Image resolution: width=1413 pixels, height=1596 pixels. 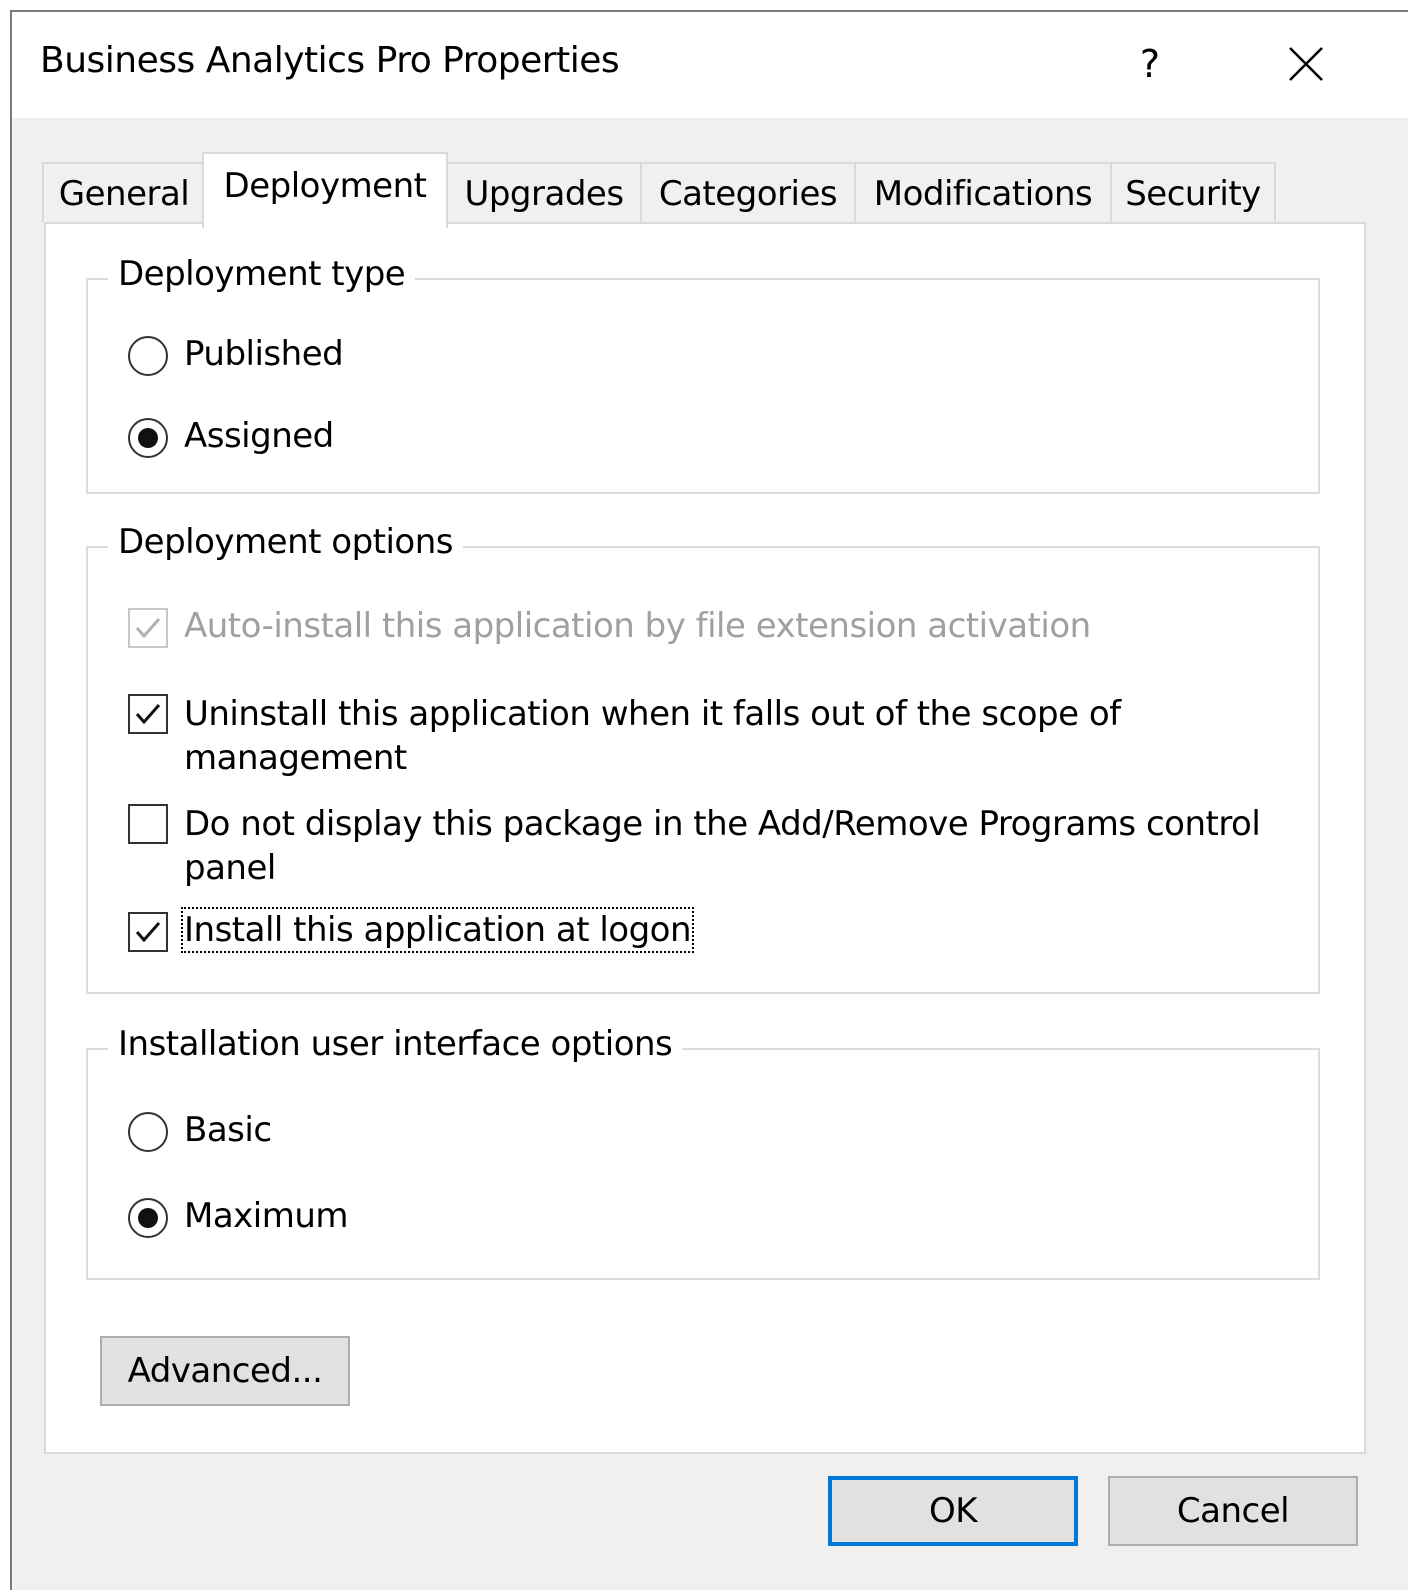 What do you see at coordinates (148, 1218) in the screenshot?
I see `maximum-radio` at bounding box center [148, 1218].